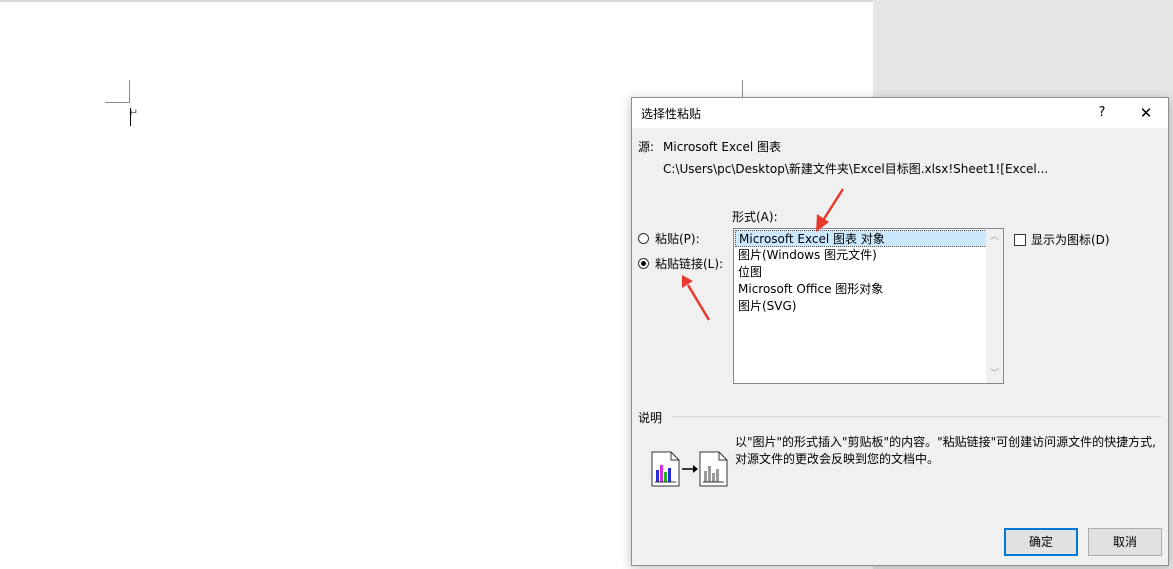  What do you see at coordinates (650, 418) in the screenshot?
I see `description-label: 说明` at bounding box center [650, 418].